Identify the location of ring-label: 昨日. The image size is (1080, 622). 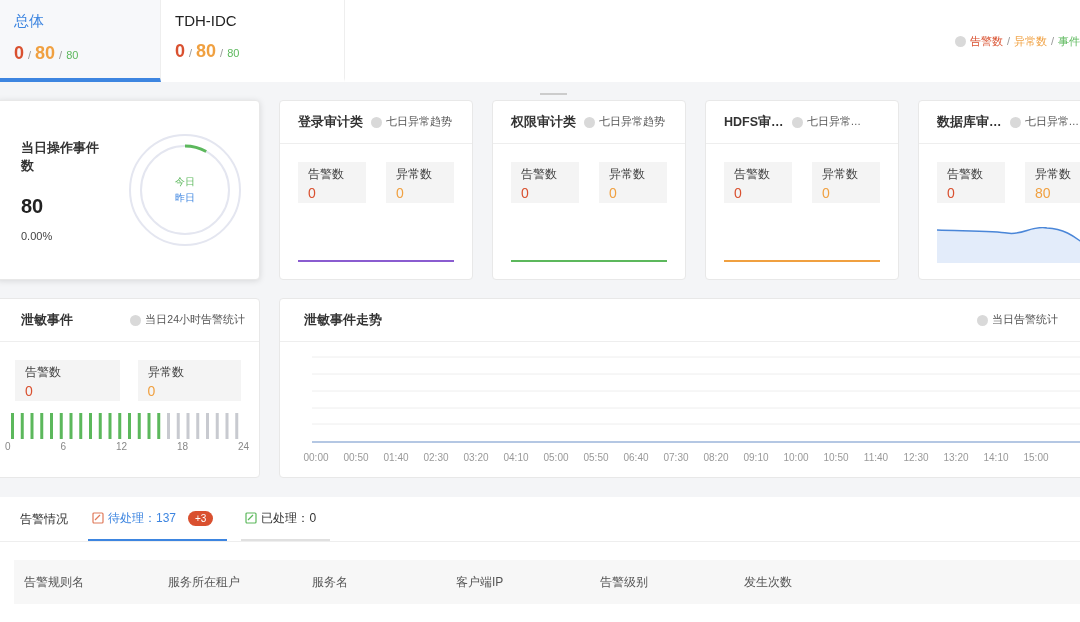
(185, 198).